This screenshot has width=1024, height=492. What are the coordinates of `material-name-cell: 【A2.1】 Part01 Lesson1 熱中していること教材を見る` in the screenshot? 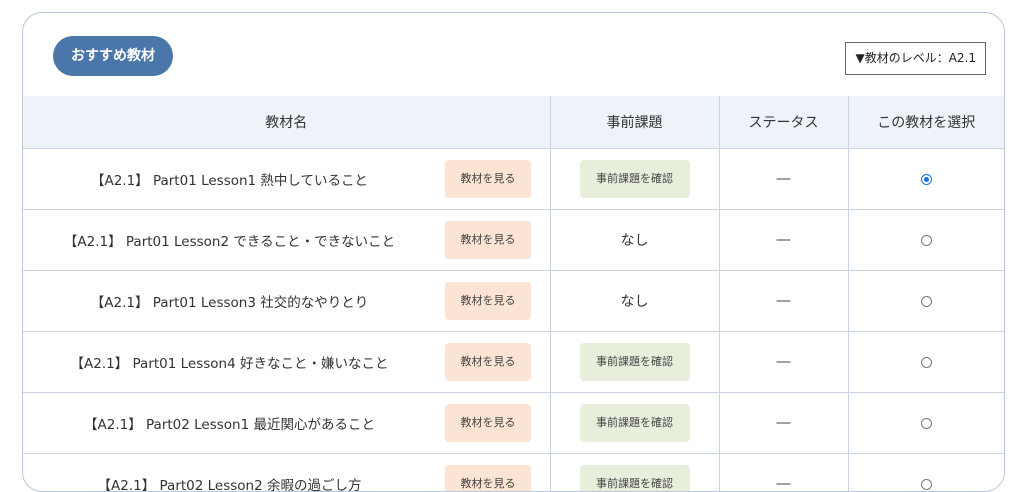 It's located at (286, 179).